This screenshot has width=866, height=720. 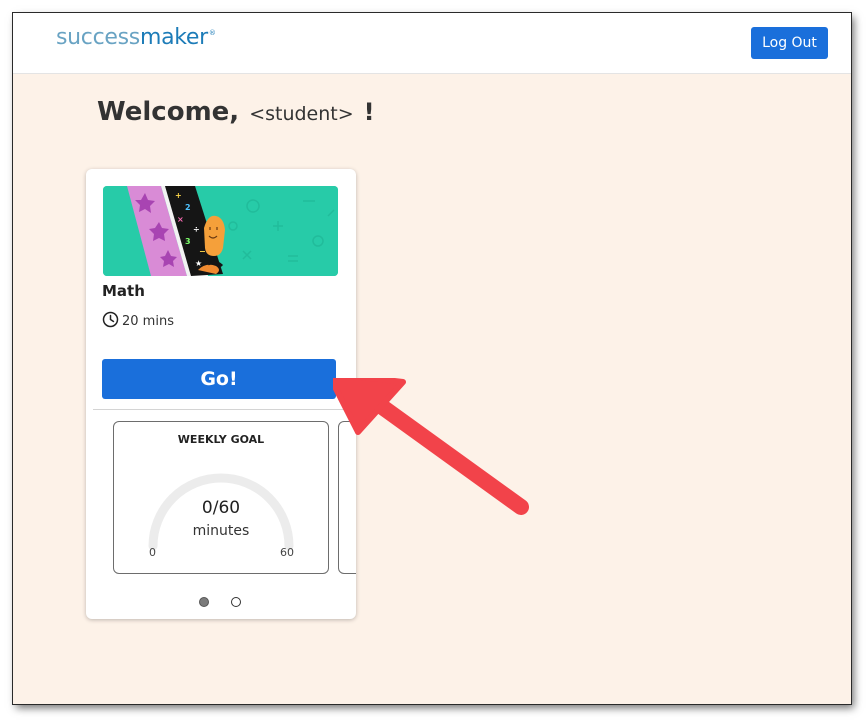 I want to click on student-name: <student>, so click(x=301, y=114).